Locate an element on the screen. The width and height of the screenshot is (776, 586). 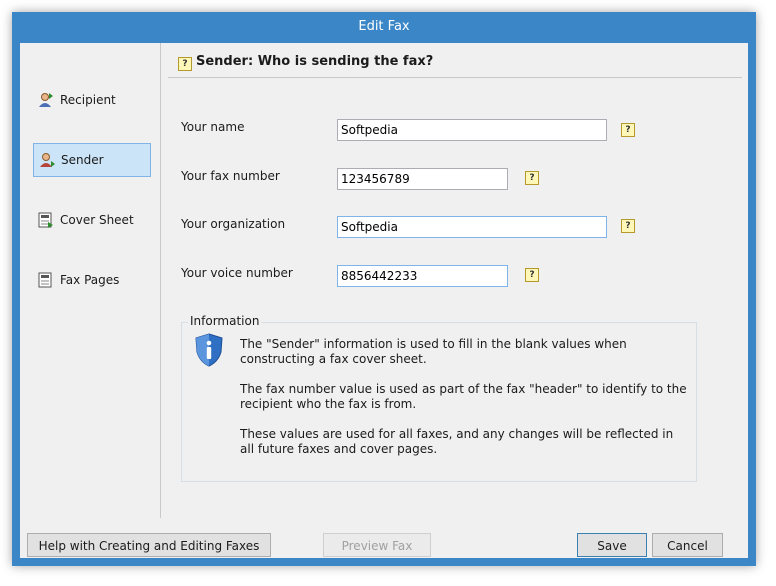
fax-number-input is located at coordinates (422, 179).